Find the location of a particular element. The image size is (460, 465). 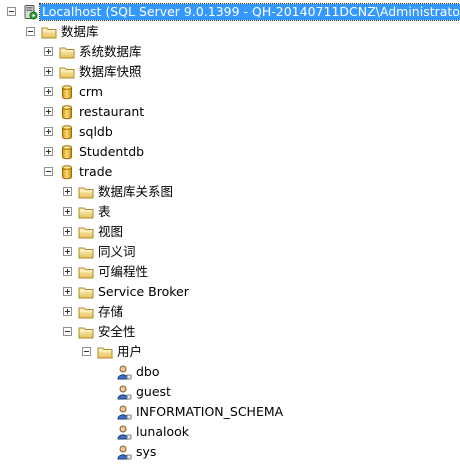

tables-label: 表 is located at coordinates (104, 212).